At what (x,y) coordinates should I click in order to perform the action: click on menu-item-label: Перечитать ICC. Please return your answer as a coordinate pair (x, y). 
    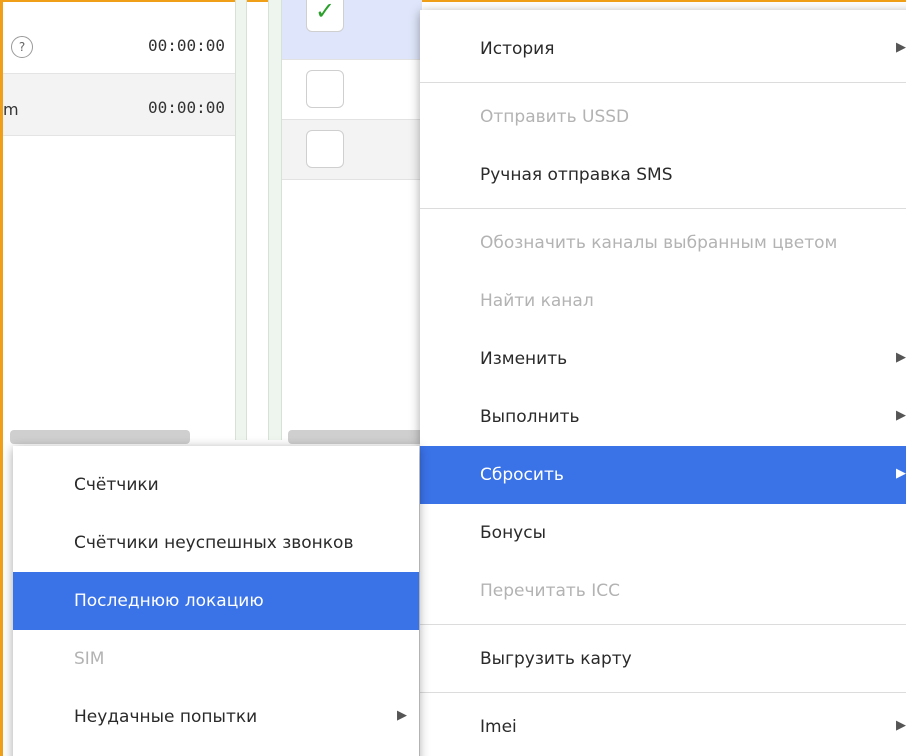
    Looking at the image, I should click on (550, 591).